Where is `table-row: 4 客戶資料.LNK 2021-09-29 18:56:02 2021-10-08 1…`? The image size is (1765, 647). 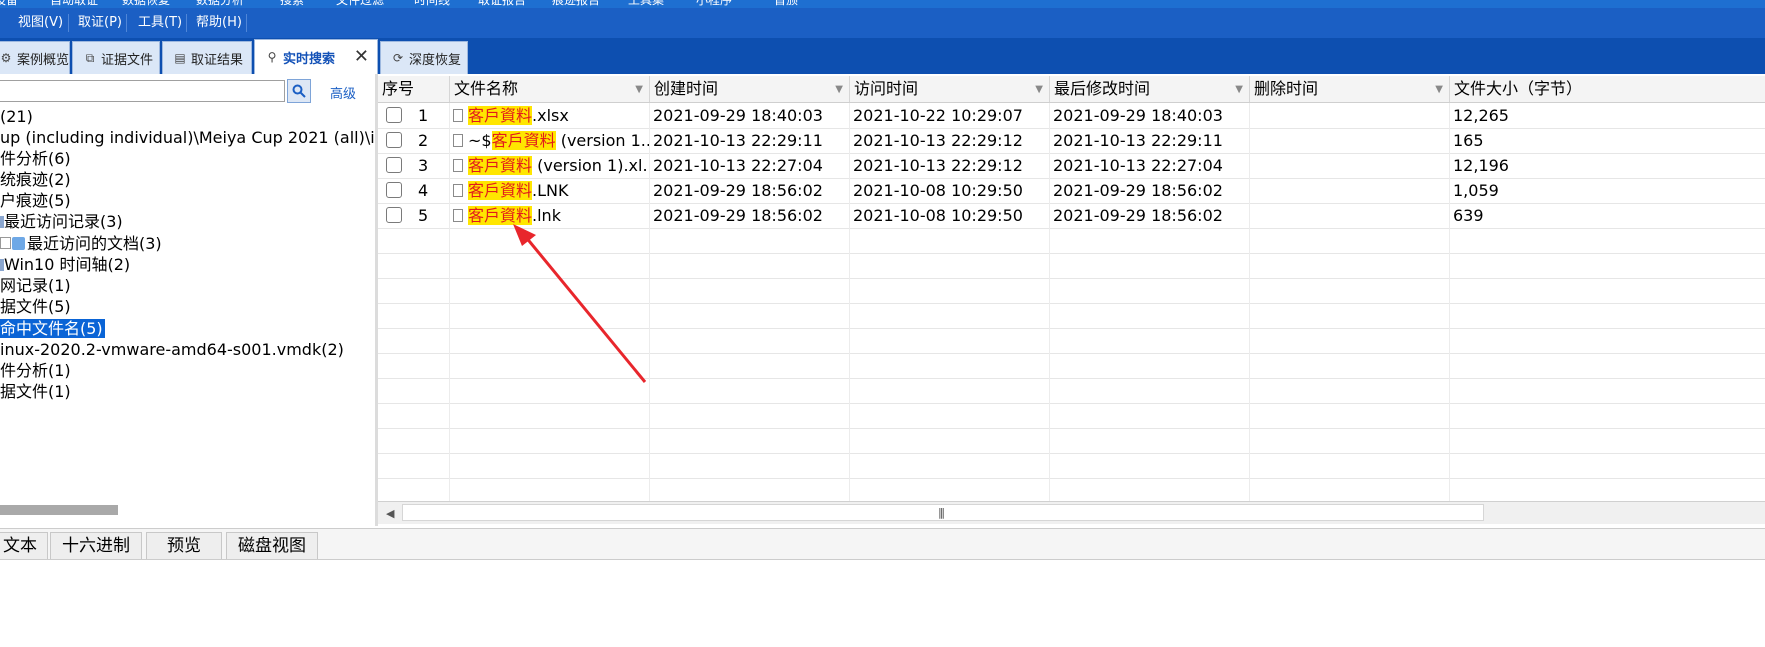 table-row: 4 客戶資料.LNK 2021-09-29 18:56:02 2021-10-08 1… is located at coordinates (1071, 191).